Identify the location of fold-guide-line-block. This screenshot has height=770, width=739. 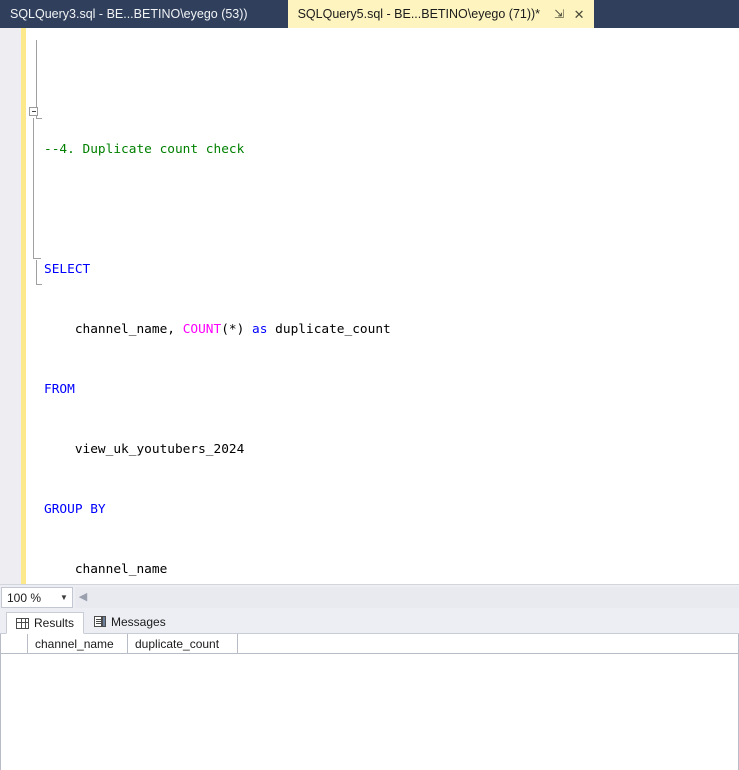
(33, 188).